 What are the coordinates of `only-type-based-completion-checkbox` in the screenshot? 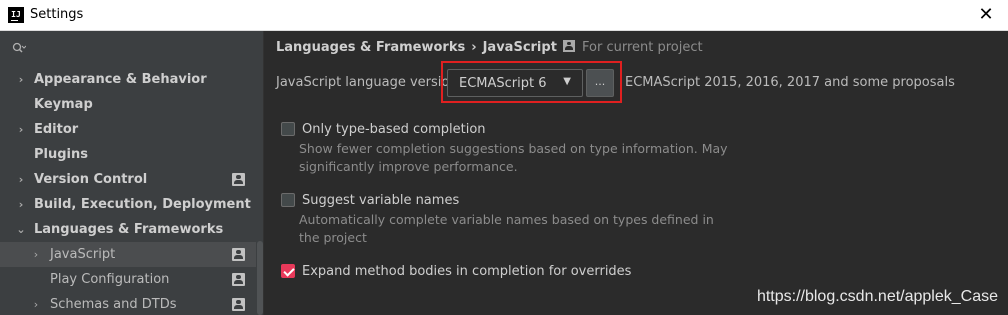 It's located at (288, 129).